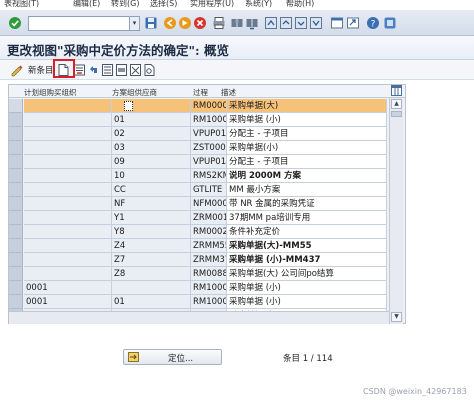  Describe the element at coordinates (207, 190) in the screenshot. I see `table-row: CC GTLITE MM 最小方案` at that location.